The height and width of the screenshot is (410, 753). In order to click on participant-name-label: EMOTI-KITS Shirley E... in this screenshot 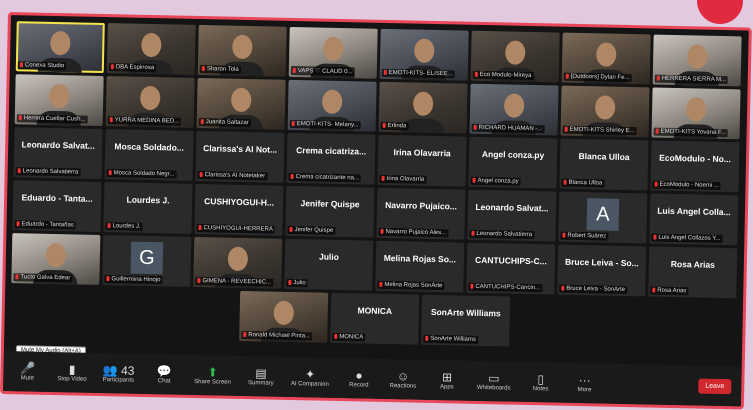, I will do `click(599, 130)`.